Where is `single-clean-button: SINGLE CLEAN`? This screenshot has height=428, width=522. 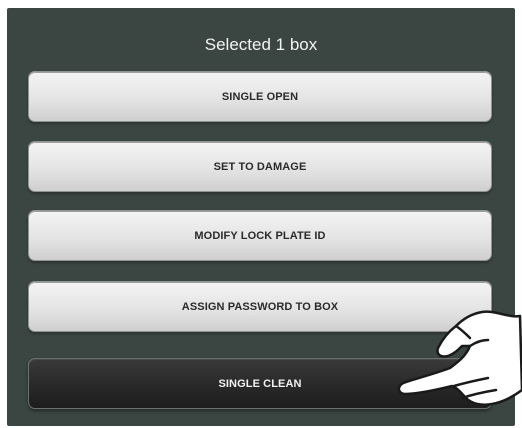
single-clean-button: SINGLE CLEAN is located at coordinates (260, 383).